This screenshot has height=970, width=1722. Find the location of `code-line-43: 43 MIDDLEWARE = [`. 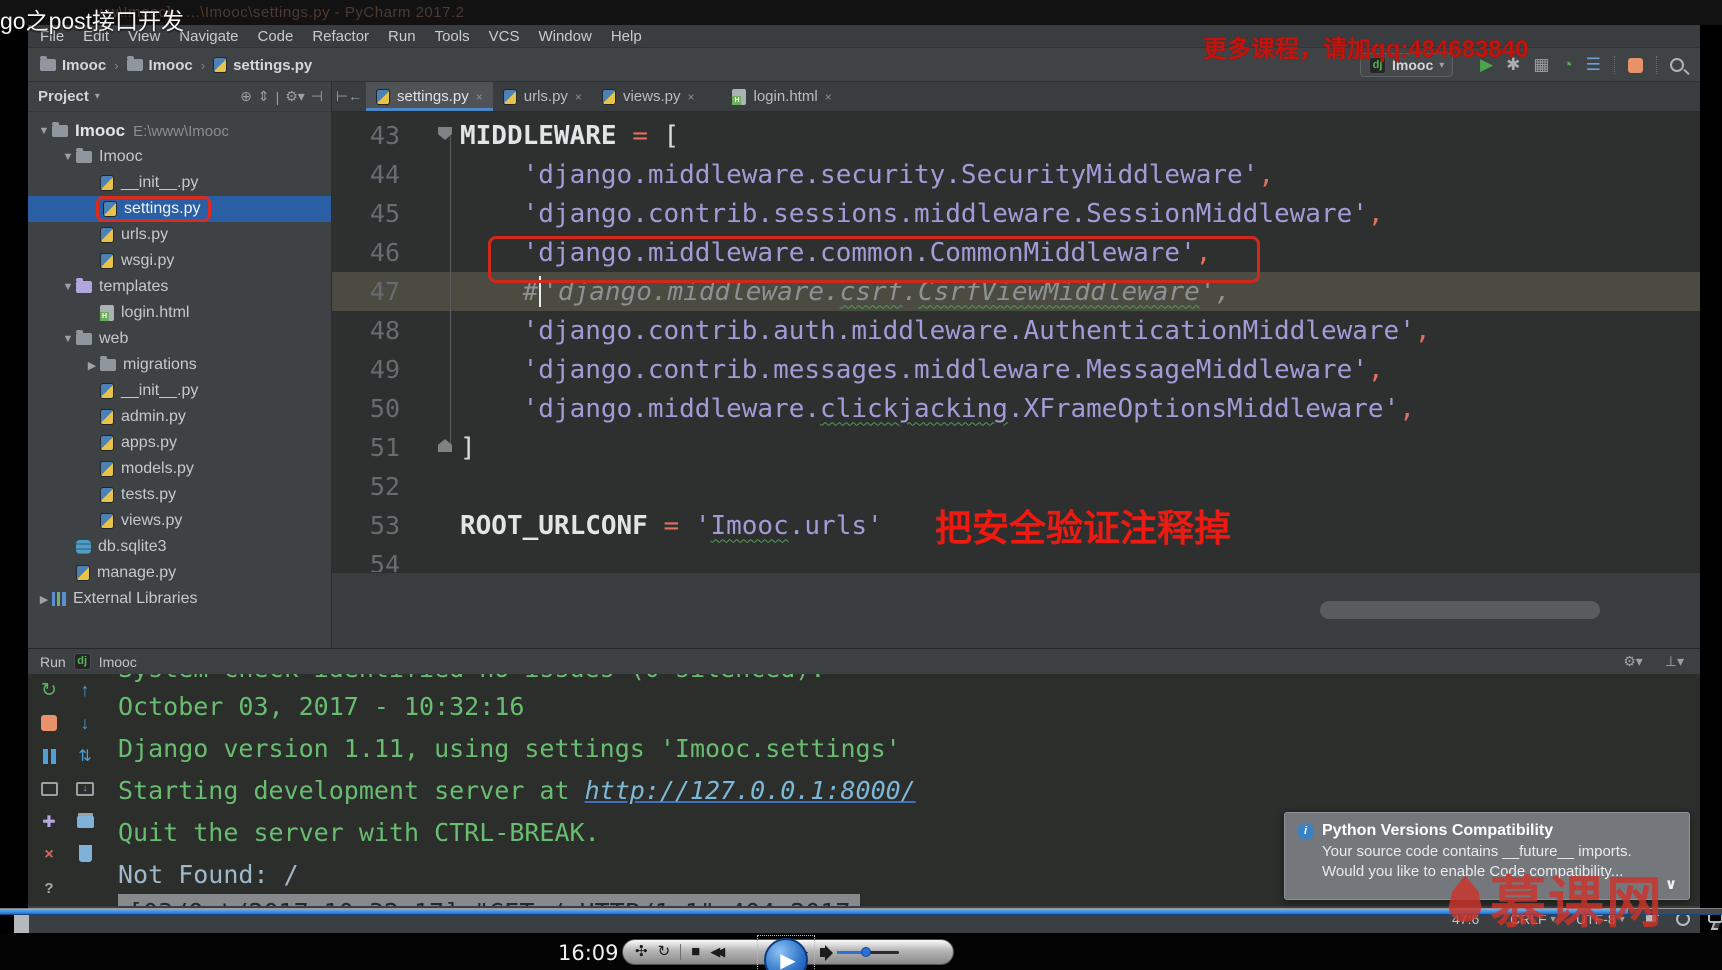

code-line-43: 43 MIDDLEWARE = [ is located at coordinates (1016, 135).